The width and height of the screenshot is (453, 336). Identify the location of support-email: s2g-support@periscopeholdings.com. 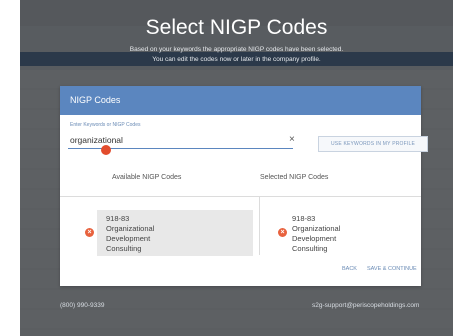
(365, 305).